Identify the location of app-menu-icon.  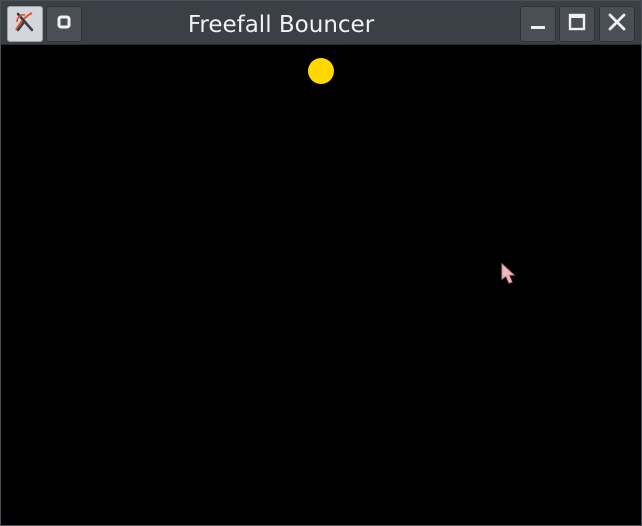
(25, 24).